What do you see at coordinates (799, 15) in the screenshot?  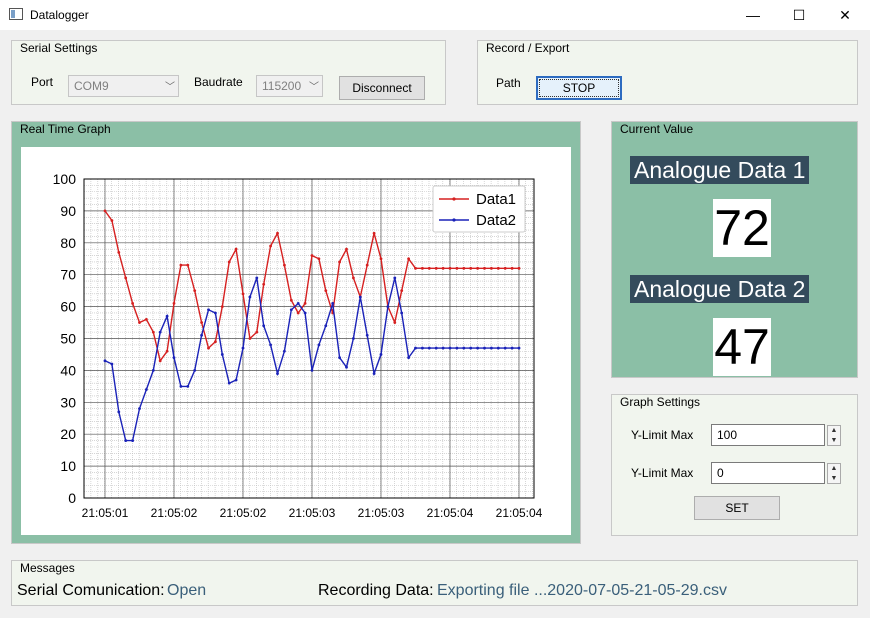 I see `maximize-button: ☐` at bounding box center [799, 15].